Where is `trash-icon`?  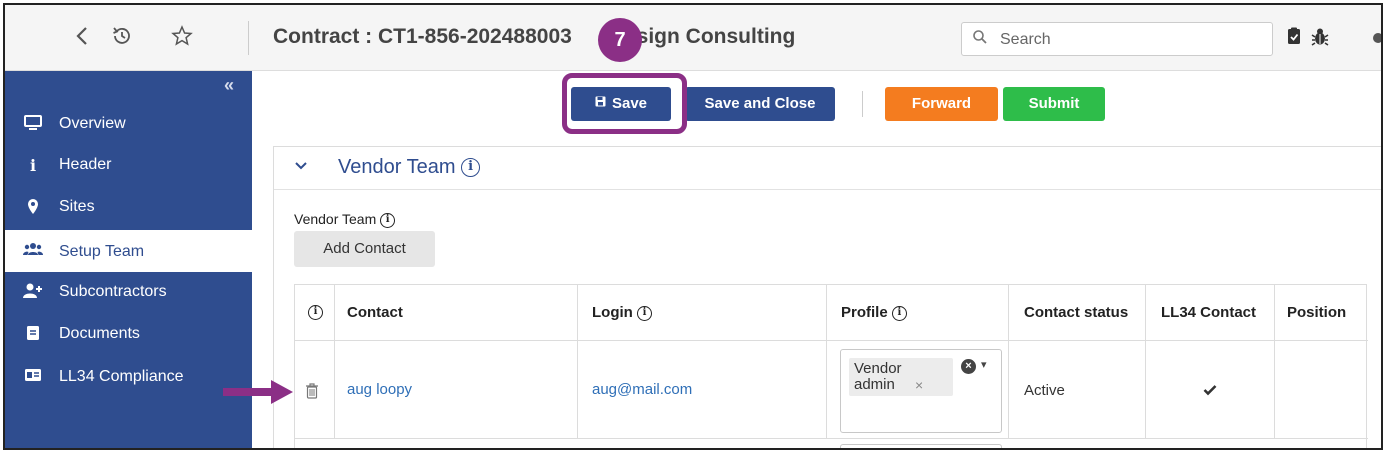 trash-icon is located at coordinates (312, 393).